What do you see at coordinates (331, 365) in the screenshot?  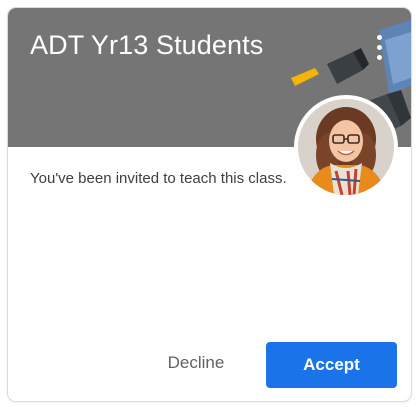 I see `accept-button: Accept` at bounding box center [331, 365].